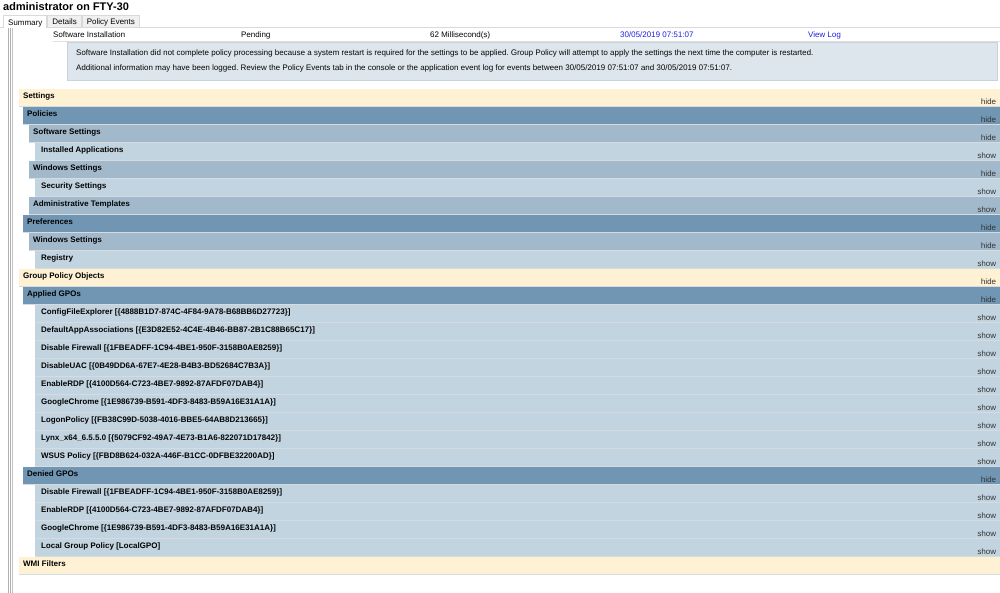  What do you see at coordinates (50, 221) in the screenshot?
I see `section-title: Preferences` at bounding box center [50, 221].